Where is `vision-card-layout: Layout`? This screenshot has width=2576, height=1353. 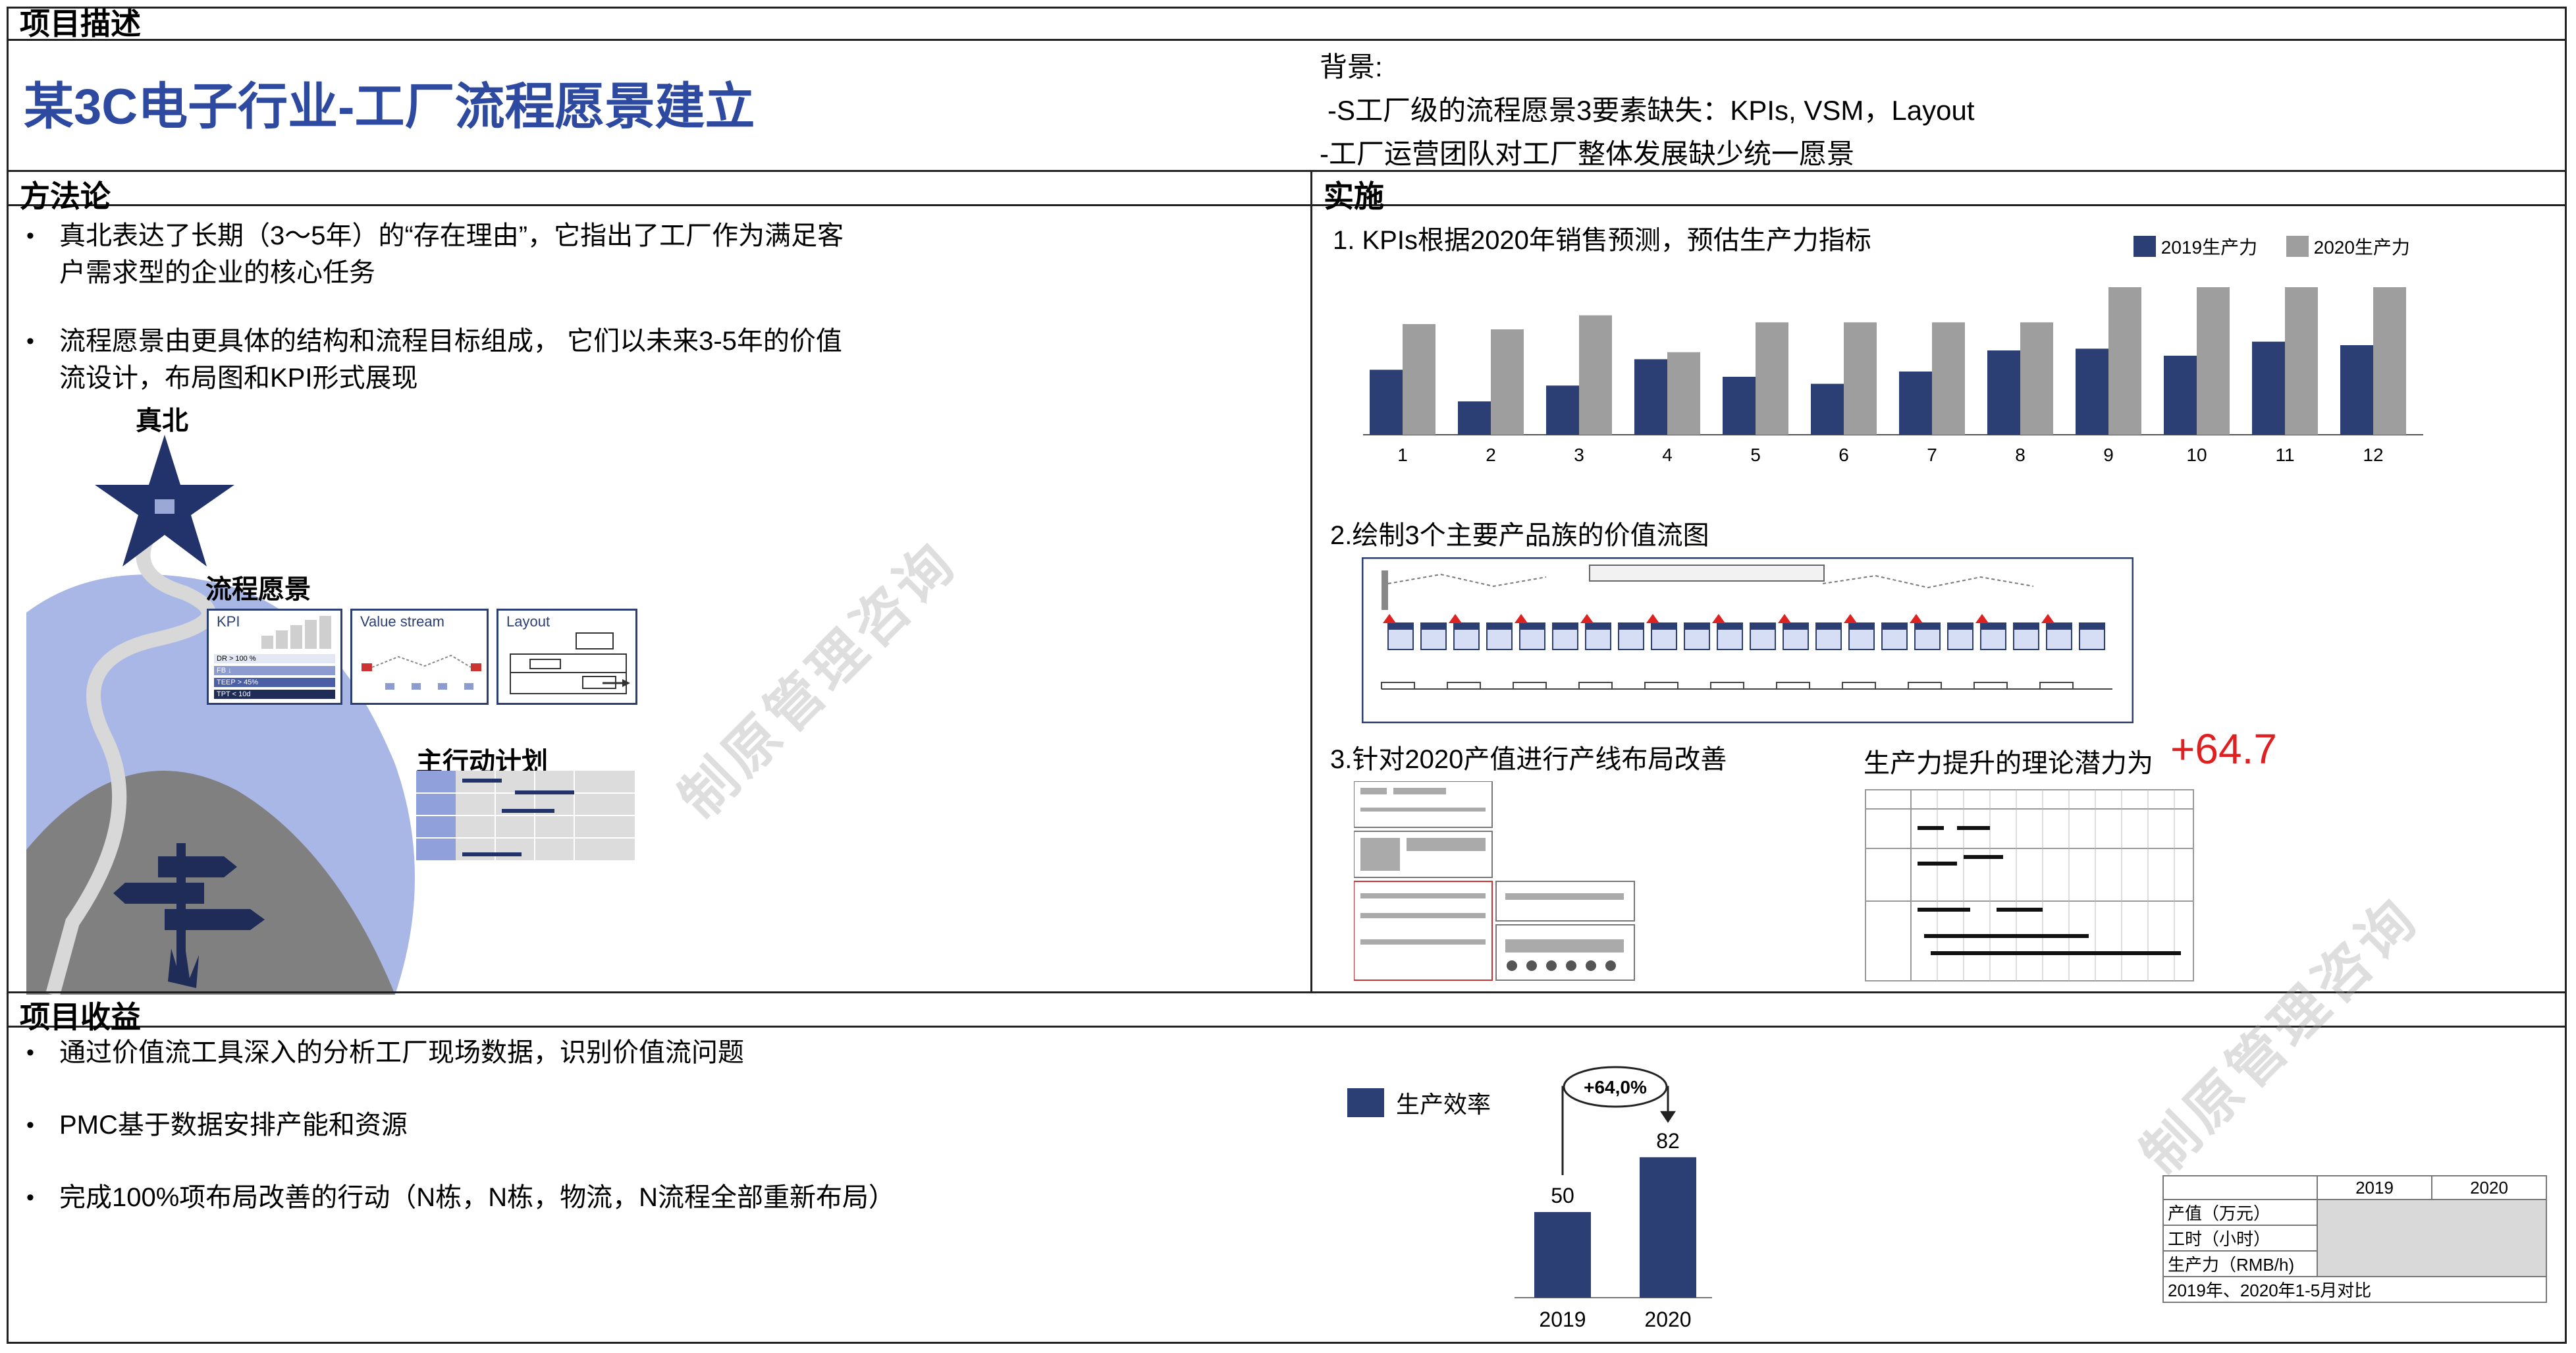 vision-card-layout: Layout is located at coordinates (566, 657).